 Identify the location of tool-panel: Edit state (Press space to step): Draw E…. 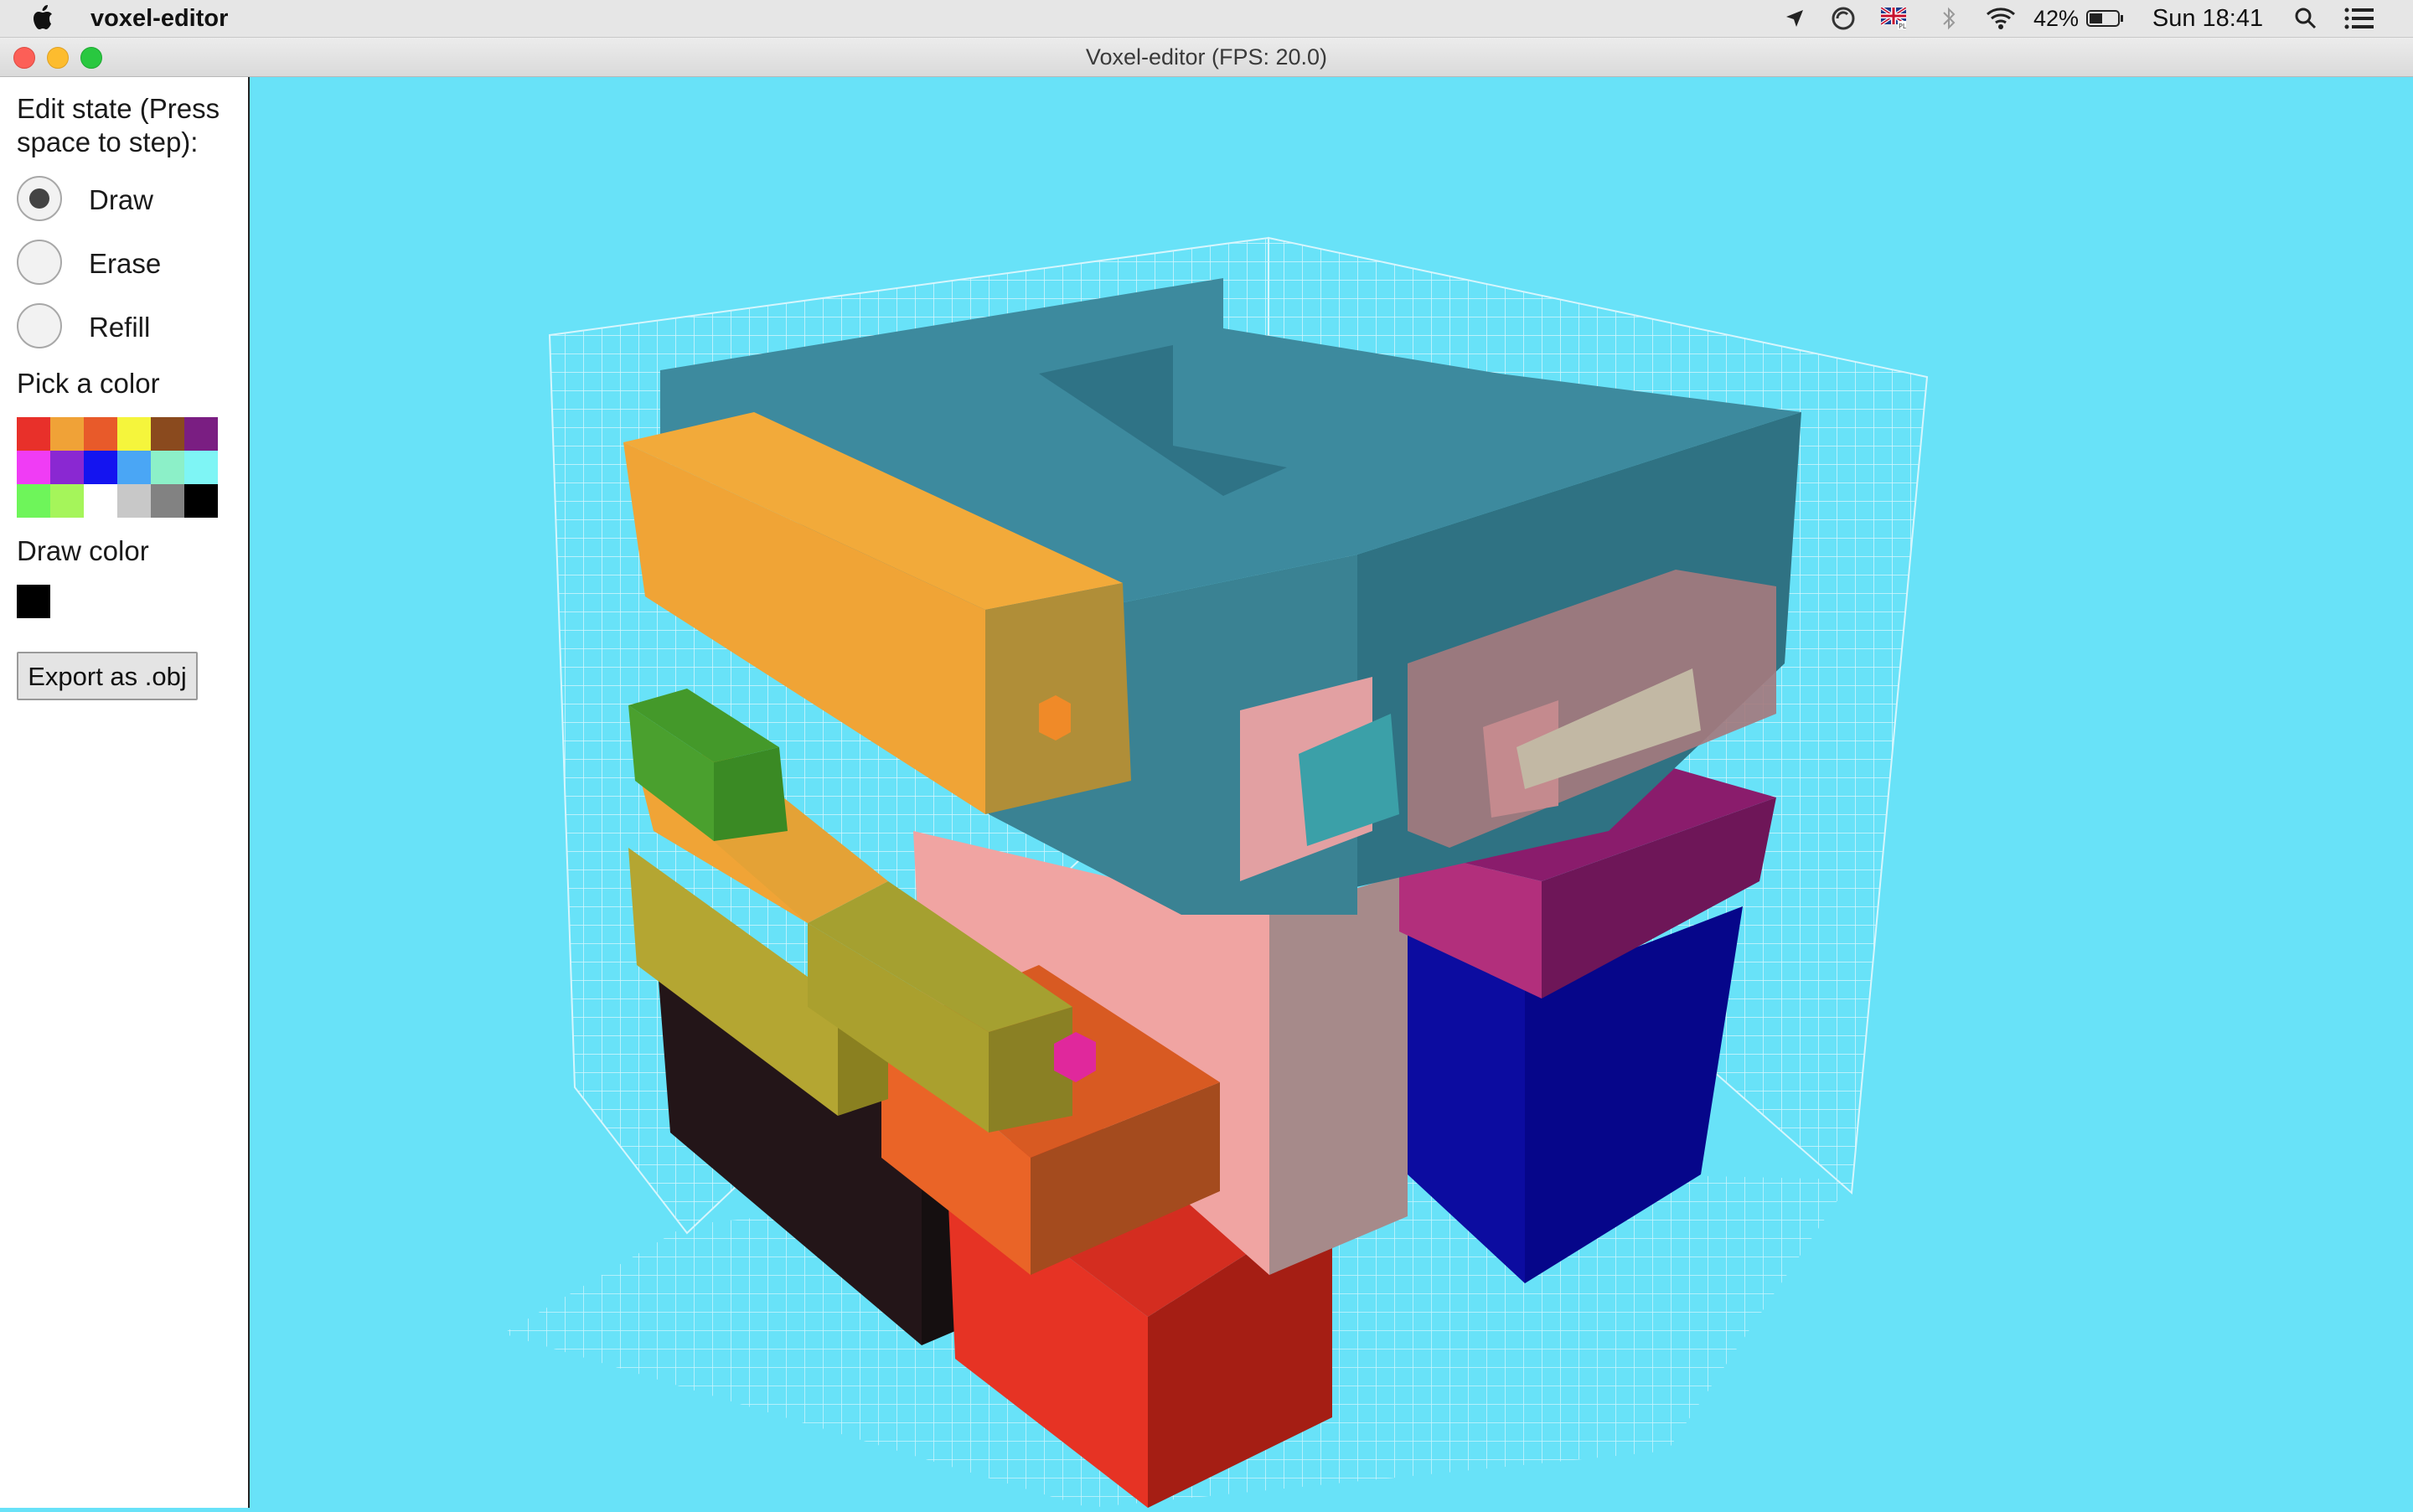
(125, 792).